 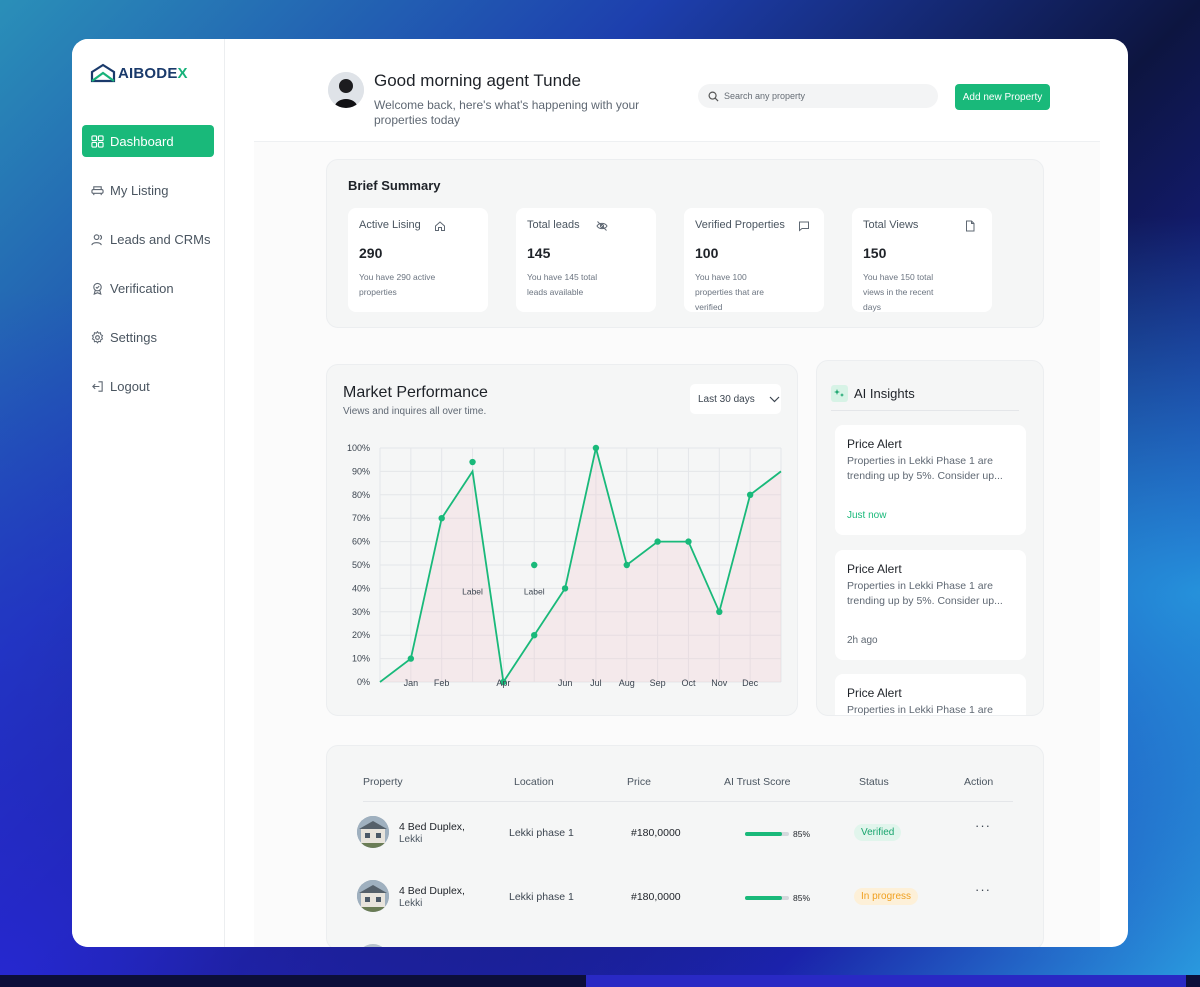 I want to click on add-property-button: Add new Property, so click(x=1002, y=97).